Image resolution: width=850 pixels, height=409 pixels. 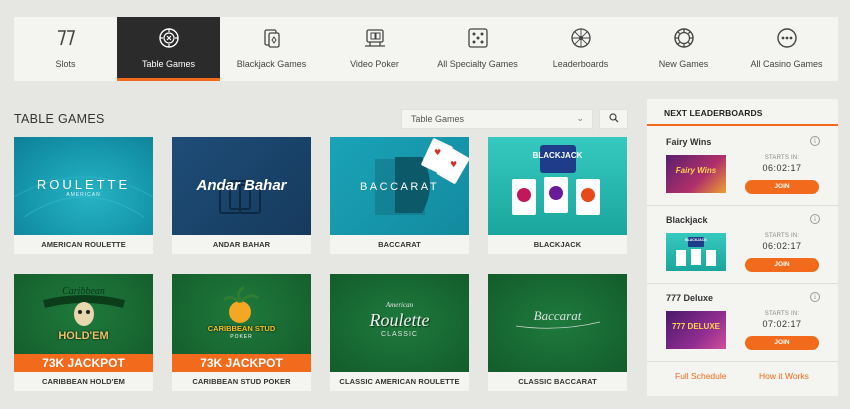 I want to click on nav-item-blackjack-games: Blackjack Games, so click(x=271, y=49).